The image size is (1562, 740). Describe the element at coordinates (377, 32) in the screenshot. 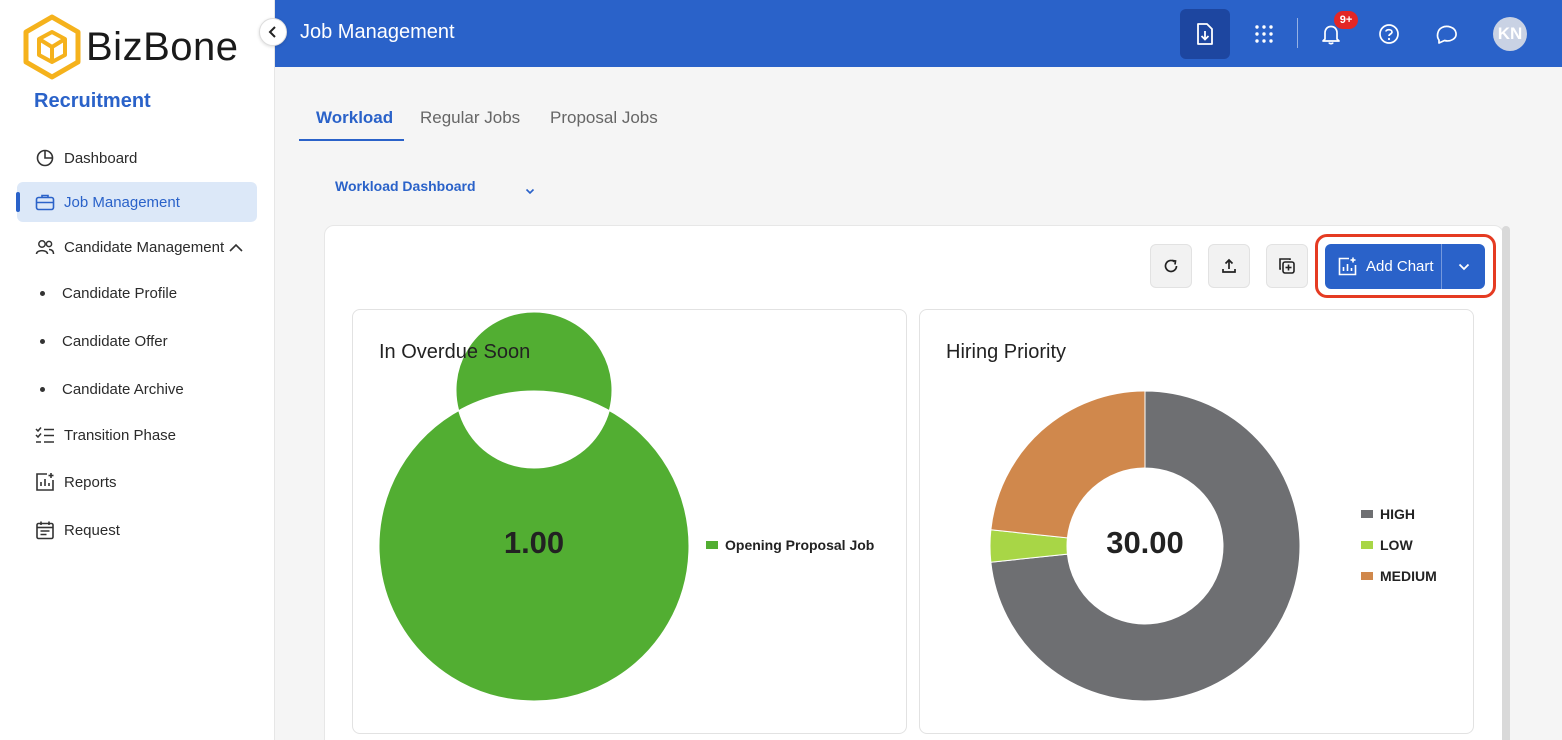

I see `page-title: Job Management` at that location.